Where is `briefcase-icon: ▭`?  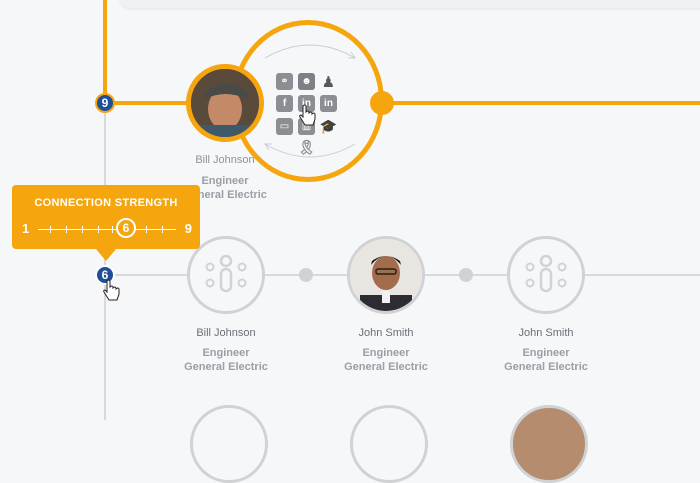 briefcase-icon: ▭ is located at coordinates (284, 126).